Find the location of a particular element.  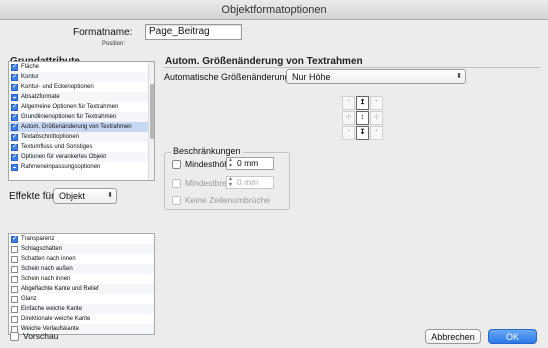

ref-center: ↕ is located at coordinates (362, 118).